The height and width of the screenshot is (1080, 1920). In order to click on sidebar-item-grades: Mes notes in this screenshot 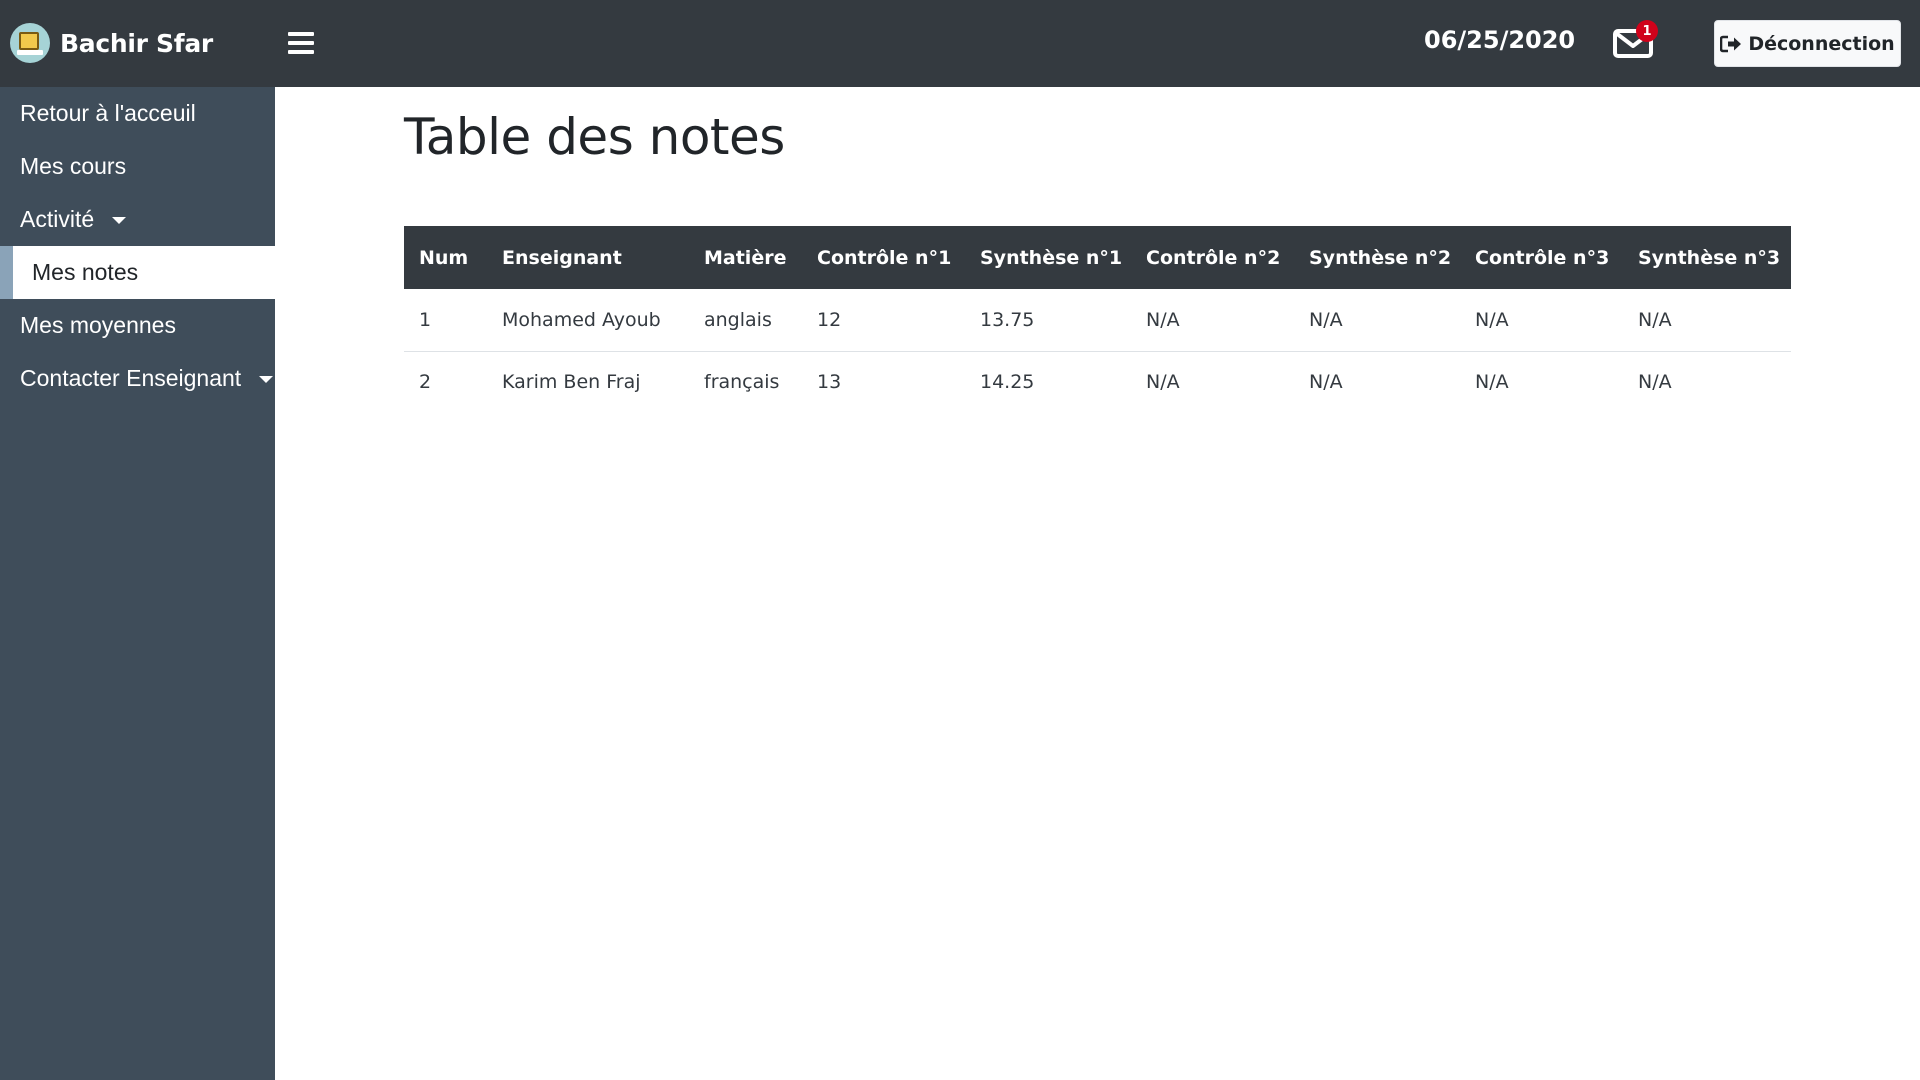, I will do `click(137, 272)`.